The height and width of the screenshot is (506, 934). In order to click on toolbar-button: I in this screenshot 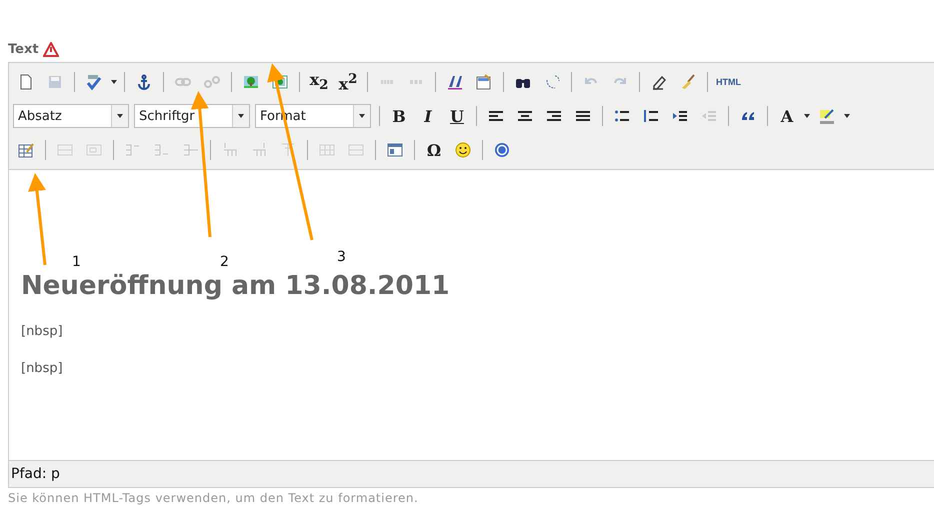, I will do `click(428, 116)`.